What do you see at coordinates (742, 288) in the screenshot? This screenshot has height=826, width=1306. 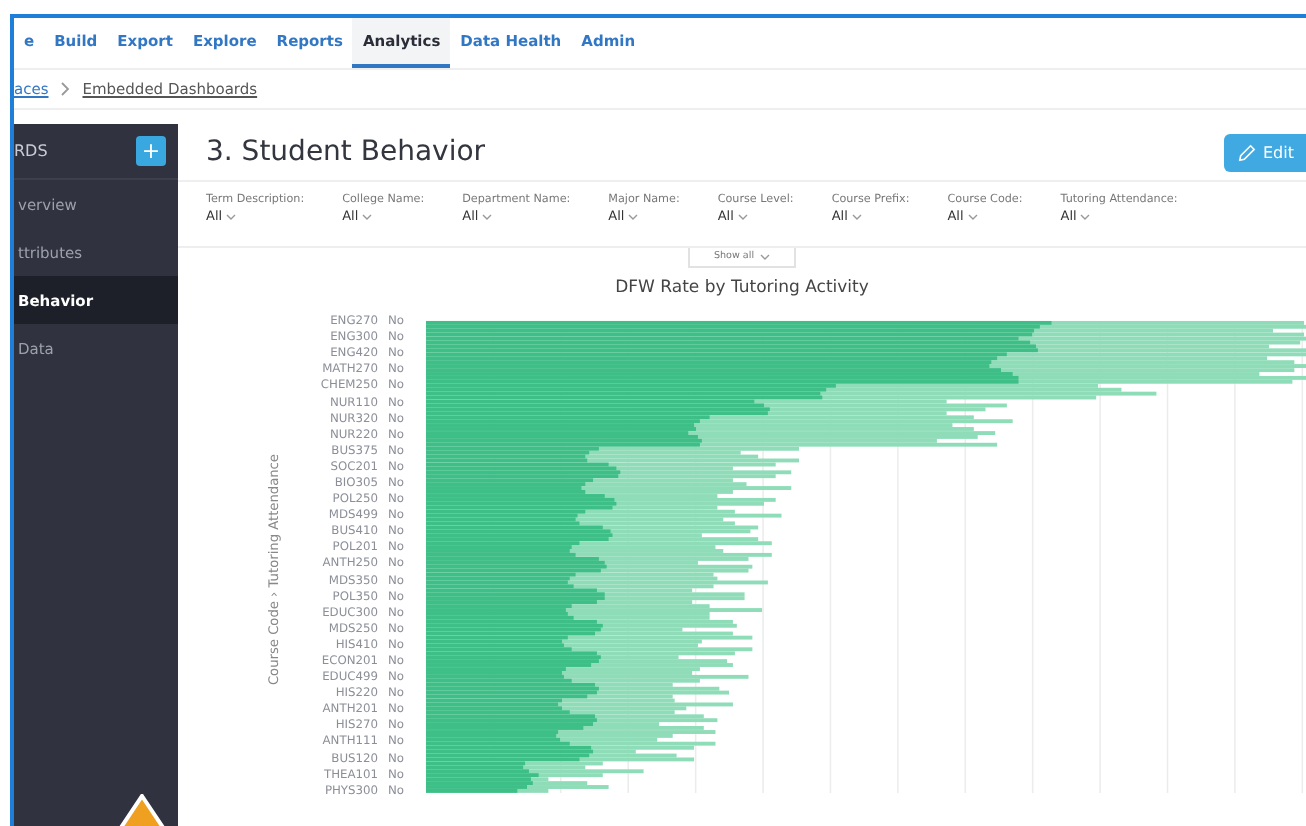 I see `chart-title: DFW Rate by Tutoring Activity` at bounding box center [742, 288].